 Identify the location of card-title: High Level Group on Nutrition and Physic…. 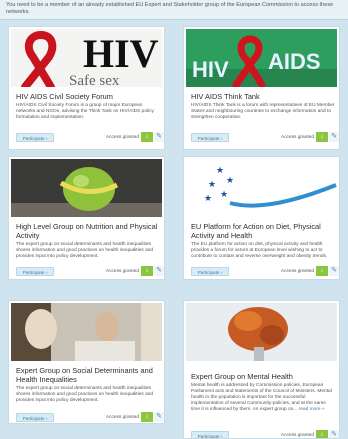
(87, 231).